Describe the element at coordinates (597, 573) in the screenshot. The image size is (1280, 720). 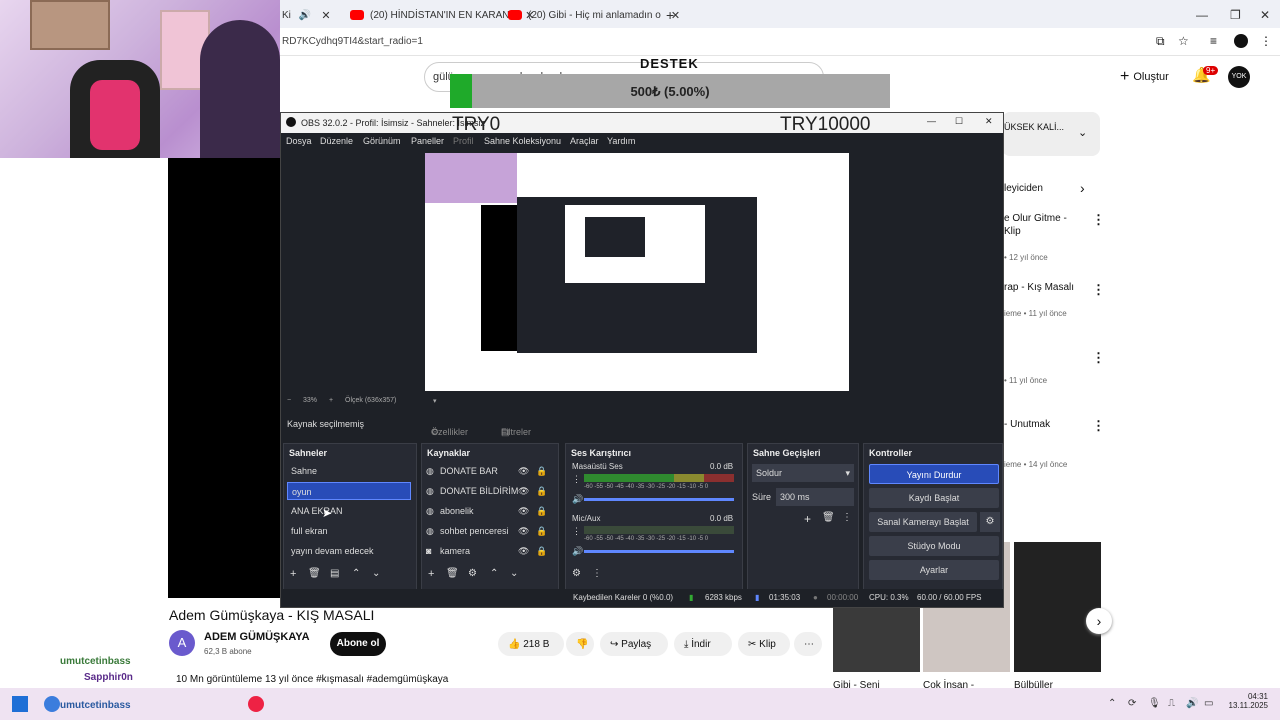
I see `mixer-menu-icon: ⋮` at that location.